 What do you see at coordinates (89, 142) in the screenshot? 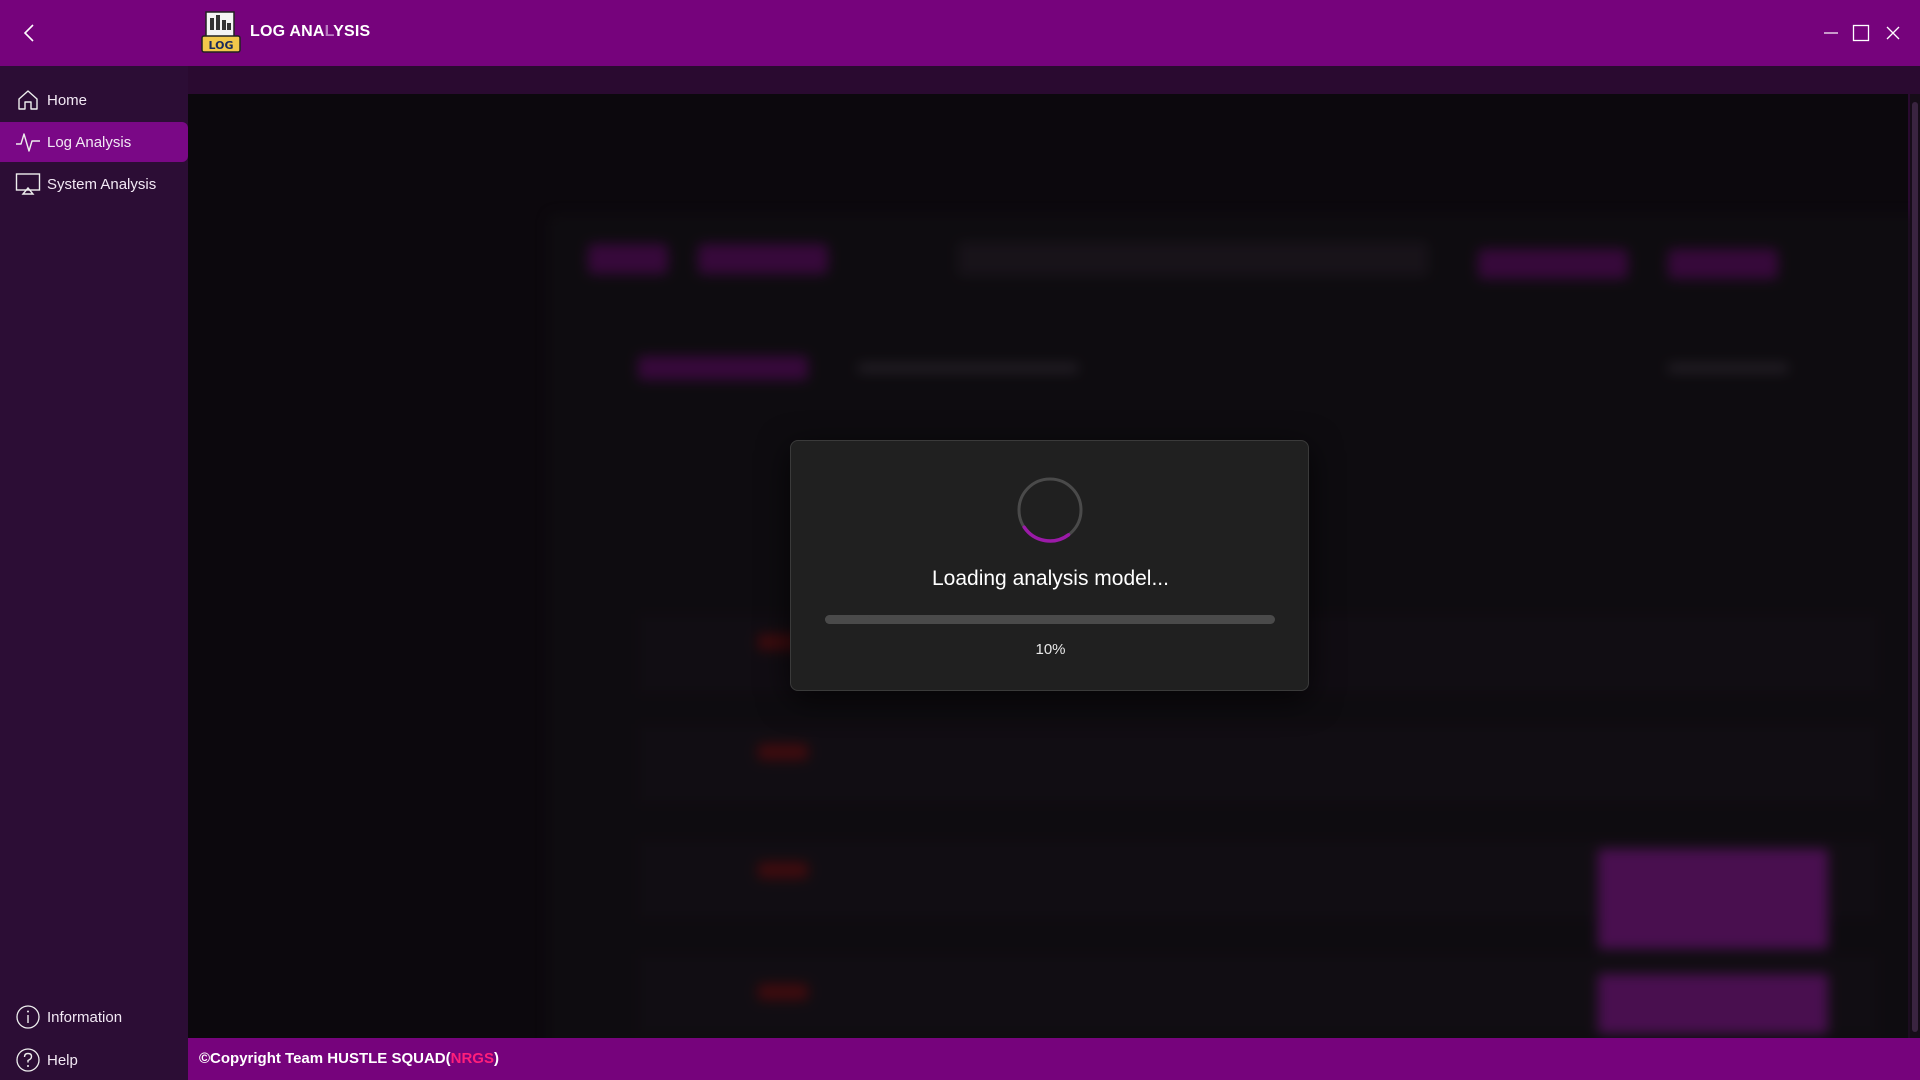
I see `sidebar-item-label: Log Analysis` at bounding box center [89, 142].